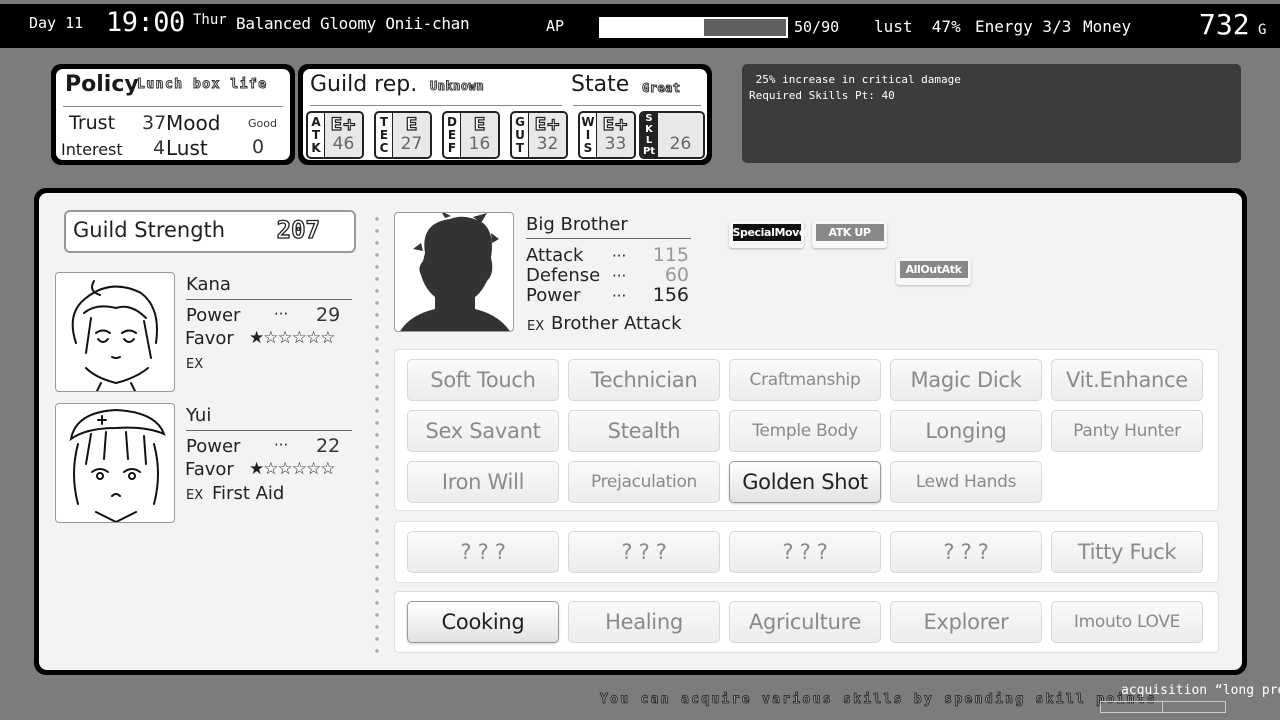 The width and height of the screenshot is (1280, 720). What do you see at coordinates (149, 230) in the screenshot?
I see `guild-strength-label: Guild Strength` at bounding box center [149, 230].